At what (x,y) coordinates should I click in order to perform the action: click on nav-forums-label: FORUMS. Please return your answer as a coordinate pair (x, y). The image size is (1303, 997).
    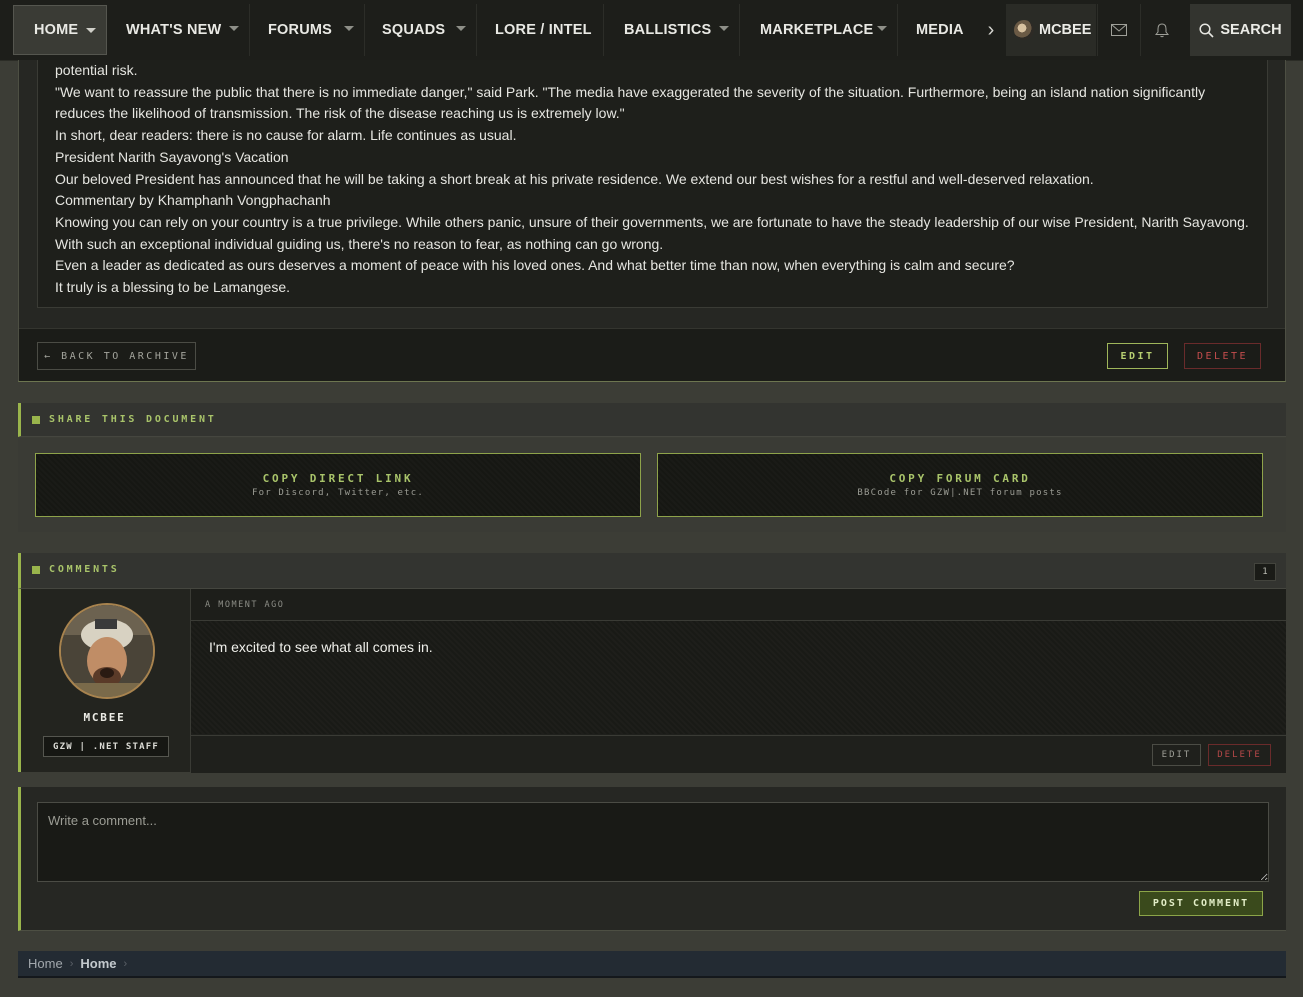
    Looking at the image, I should click on (300, 30).